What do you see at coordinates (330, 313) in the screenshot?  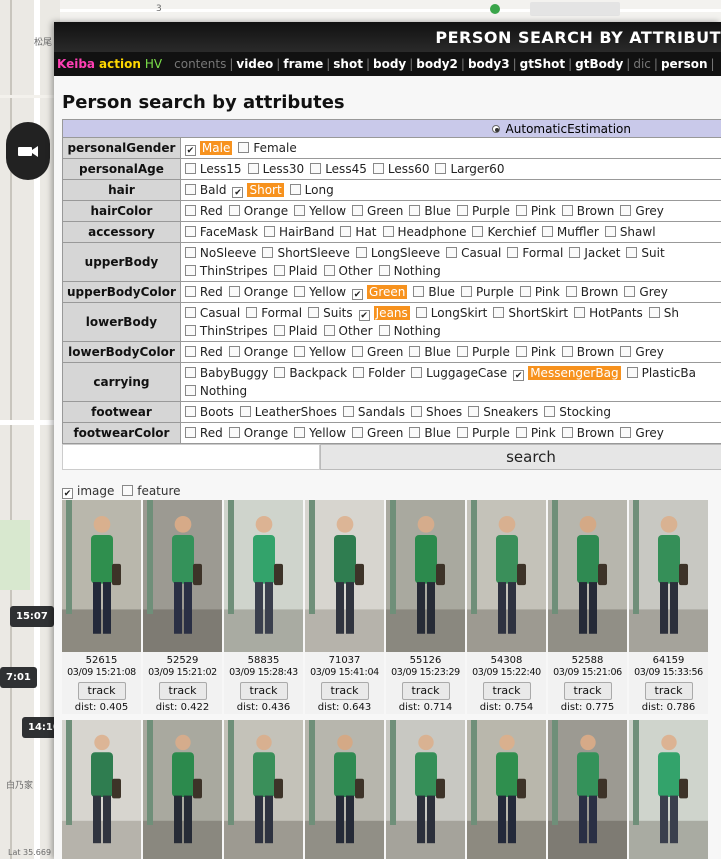 I see `option-suits: Suits` at bounding box center [330, 313].